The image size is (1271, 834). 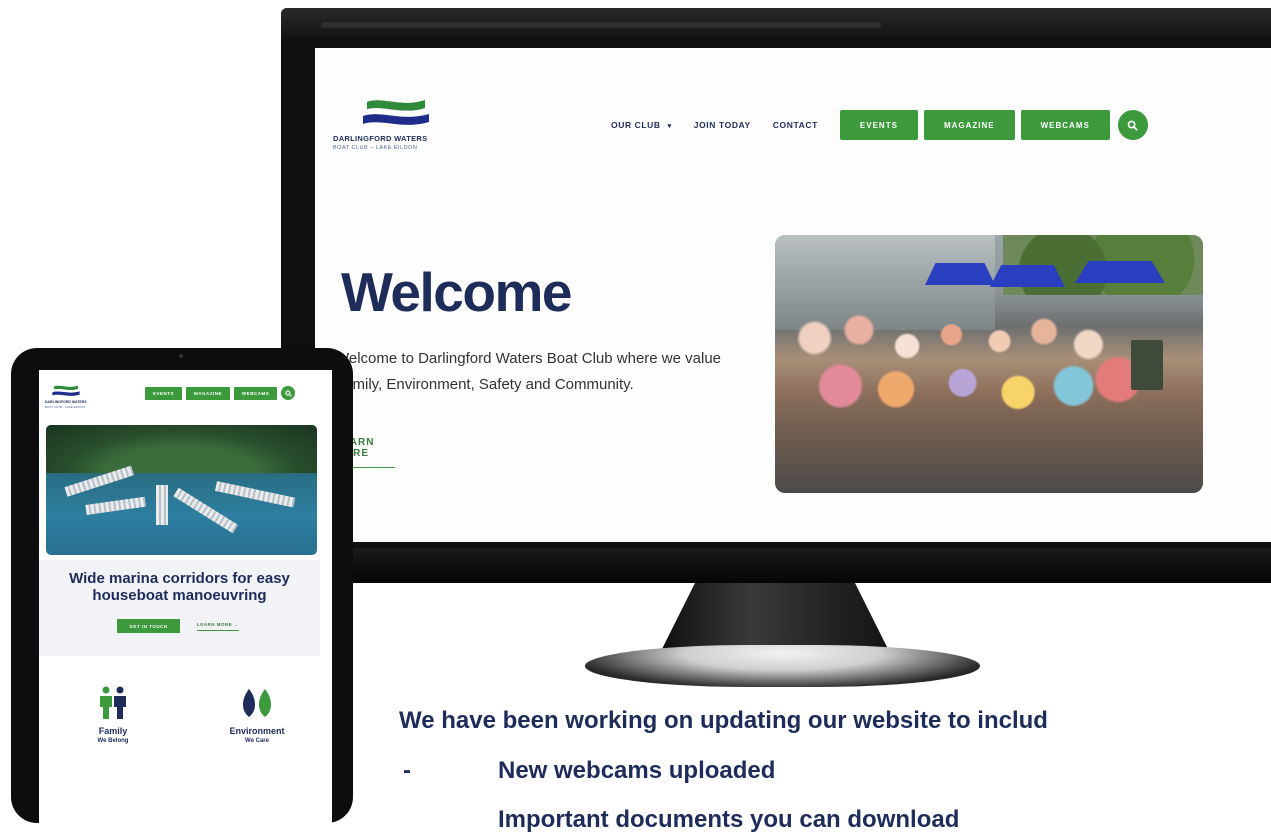 I want to click on tablet-webcams-button: WEBCAMS, so click(x=256, y=393).